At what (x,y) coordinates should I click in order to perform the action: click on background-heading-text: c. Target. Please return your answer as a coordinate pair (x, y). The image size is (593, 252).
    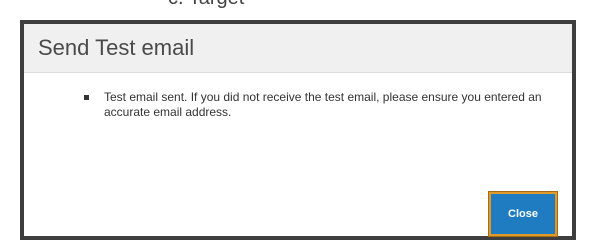
    Looking at the image, I should click on (206, 5).